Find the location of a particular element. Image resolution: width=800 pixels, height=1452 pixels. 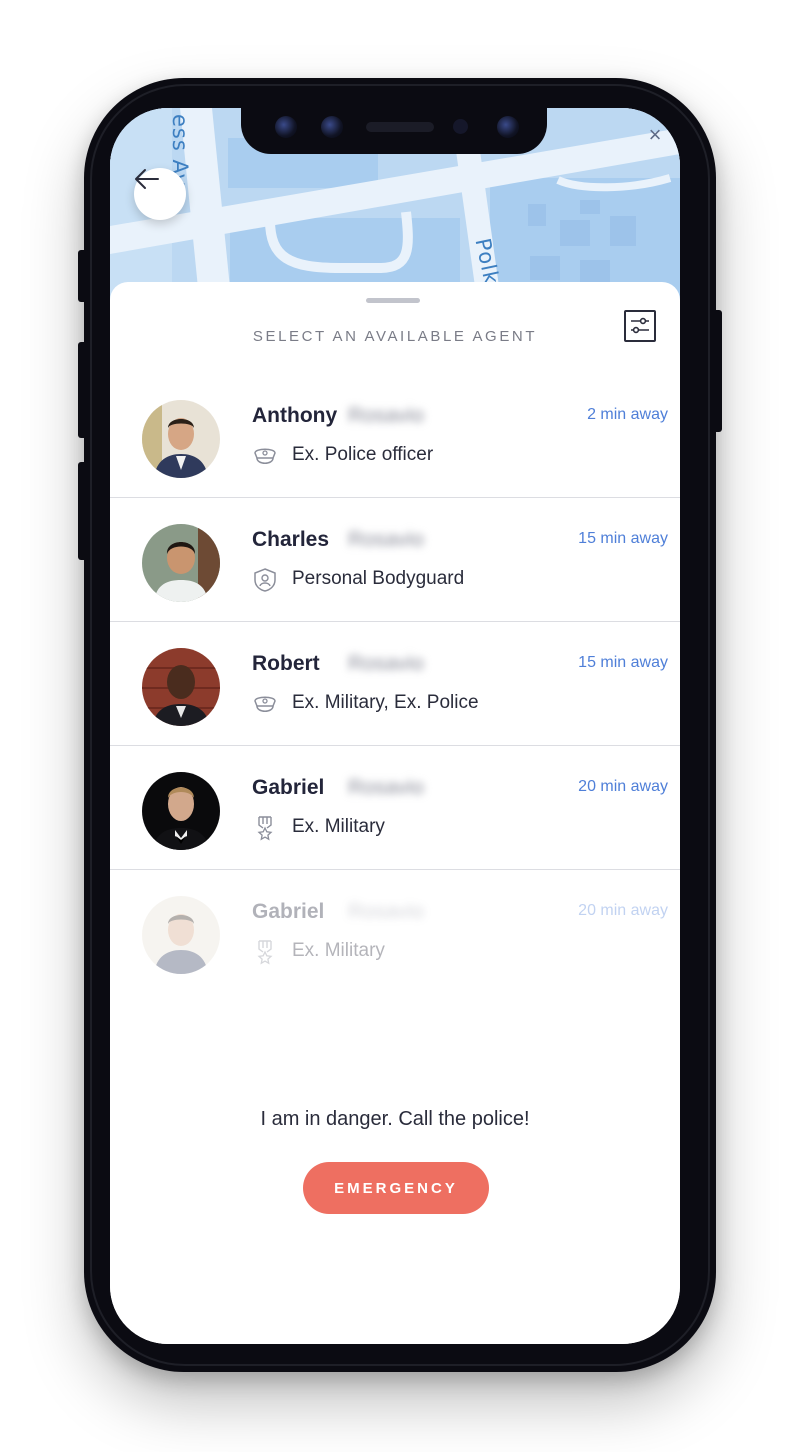

agent-role: Ex. Police officer is located at coordinates (363, 454).